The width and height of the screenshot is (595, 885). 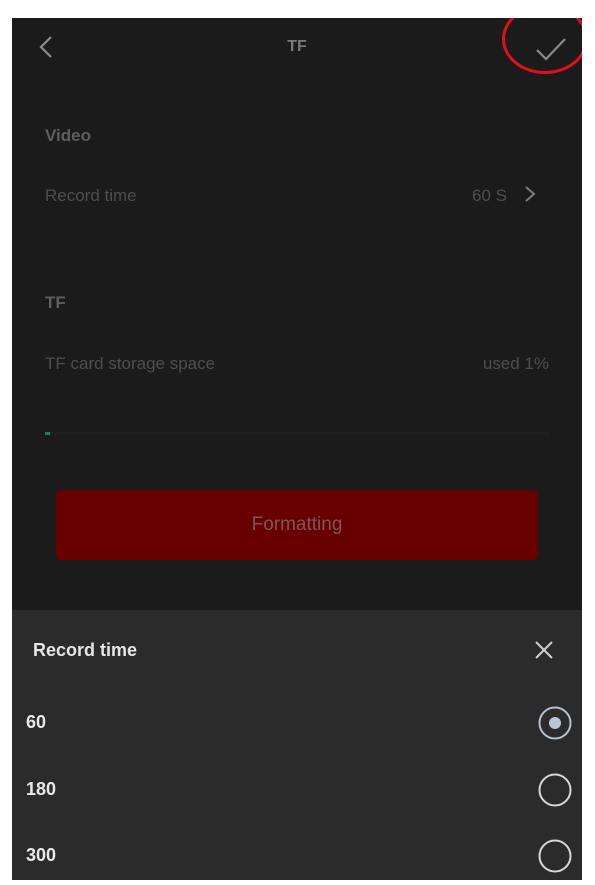 I want to click on storage-label: TF card storage space, so click(x=130, y=363).